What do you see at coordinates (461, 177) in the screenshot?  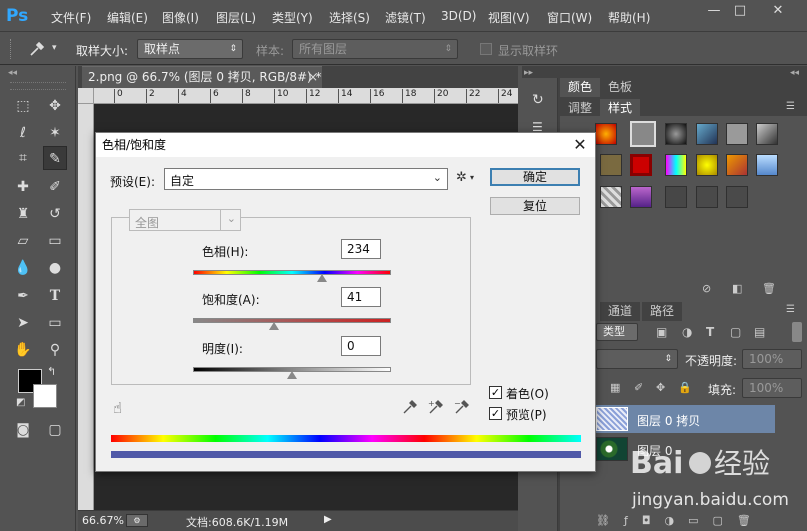 I see `preset-options-gear-icon: ✲` at bounding box center [461, 177].